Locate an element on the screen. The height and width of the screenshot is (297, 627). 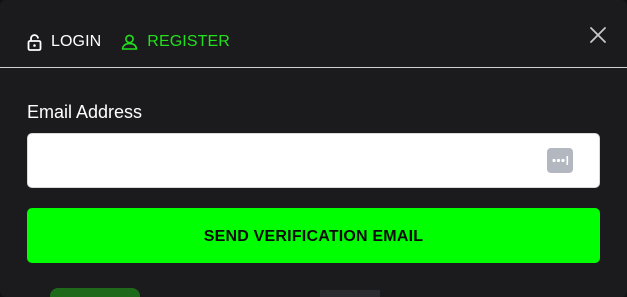
password-manager-icon is located at coordinates (560, 160).